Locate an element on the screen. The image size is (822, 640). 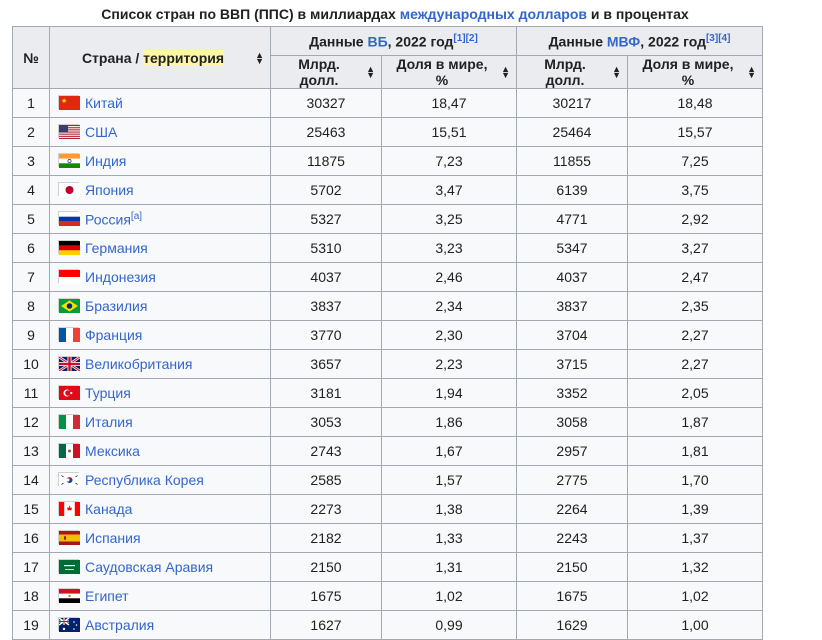
wb-share-cell: 2,30 is located at coordinates (449, 335).